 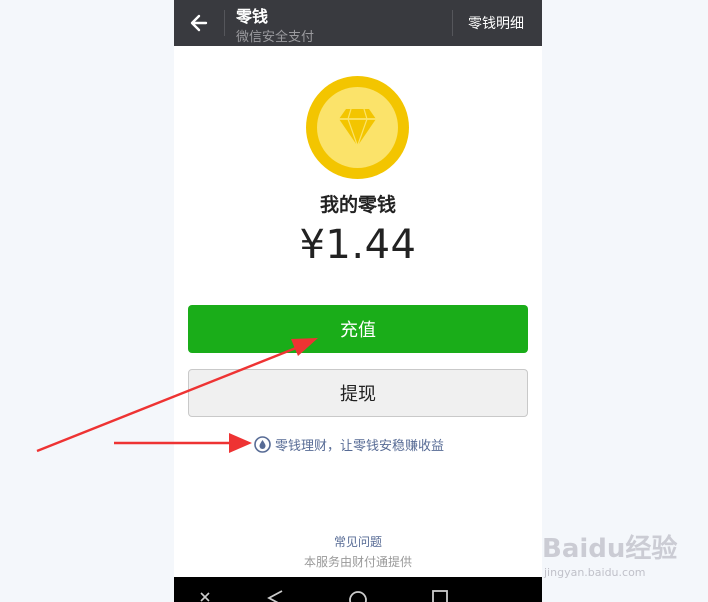 I want to click on back-arrow-icon, so click(x=199, y=23).